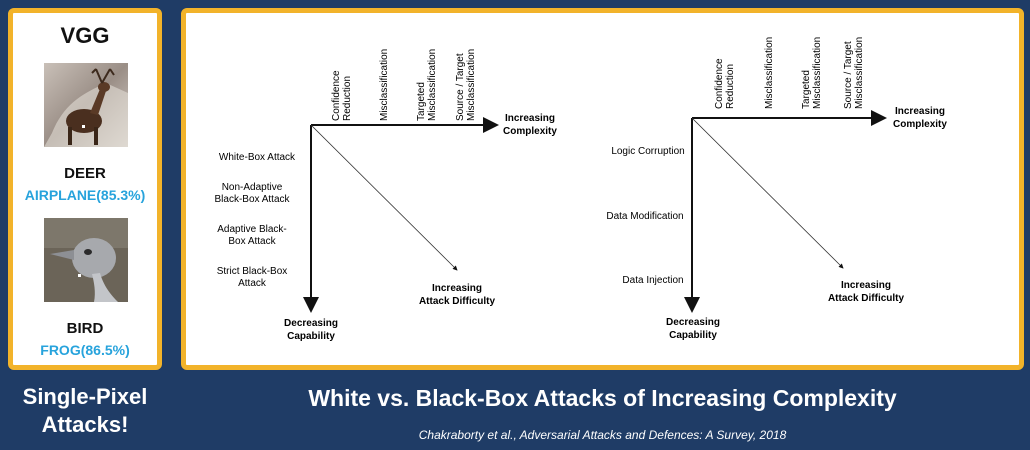 The height and width of the screenshot is (450, 1030). Describe the element at coordinates (647, 151) in the screenshot. I see `side-label-logic-corruption: Logic Corruption` at that location.